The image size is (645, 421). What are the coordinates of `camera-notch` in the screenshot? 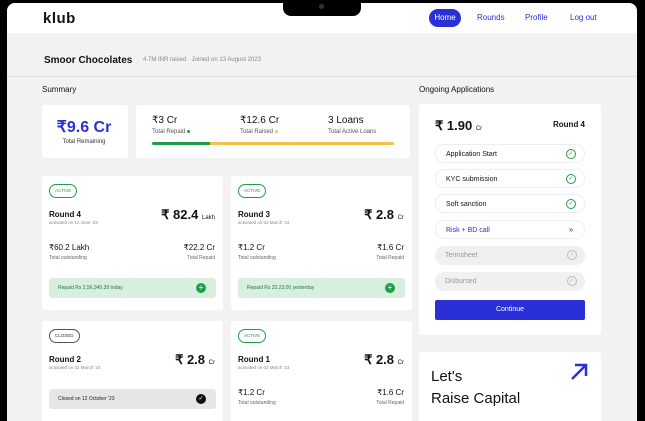 It's located at (322, 8).